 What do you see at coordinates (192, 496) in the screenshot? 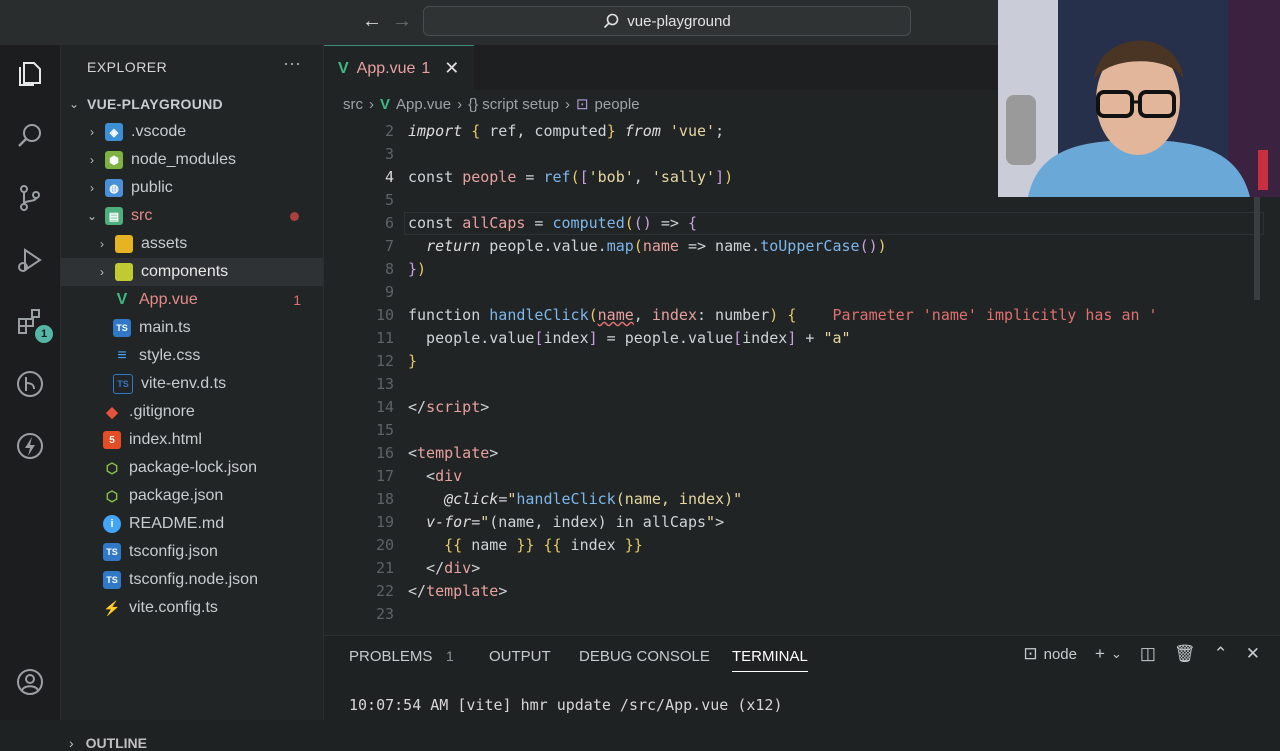
I see `tree-item-package-json: ⬡ package.json` at bounding box center [192, 496].